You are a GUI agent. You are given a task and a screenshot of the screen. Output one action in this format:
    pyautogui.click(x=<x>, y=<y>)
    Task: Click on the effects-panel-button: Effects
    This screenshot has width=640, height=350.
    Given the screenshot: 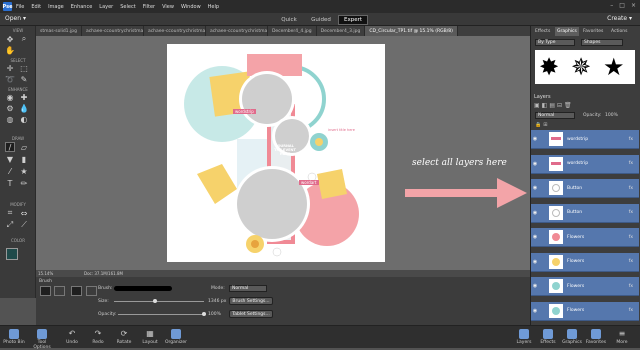 What is the action you would take?
    pyautogui.click(x=548, y=337)
    